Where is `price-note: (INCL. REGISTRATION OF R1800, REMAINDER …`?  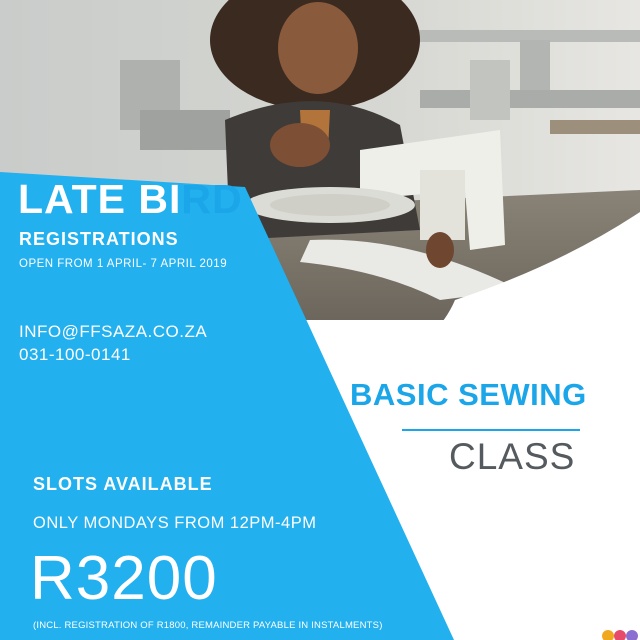
price-note: (INCL. REGISTRATION OF R1800, REMAINDER … is located at coordinates (208, 625).